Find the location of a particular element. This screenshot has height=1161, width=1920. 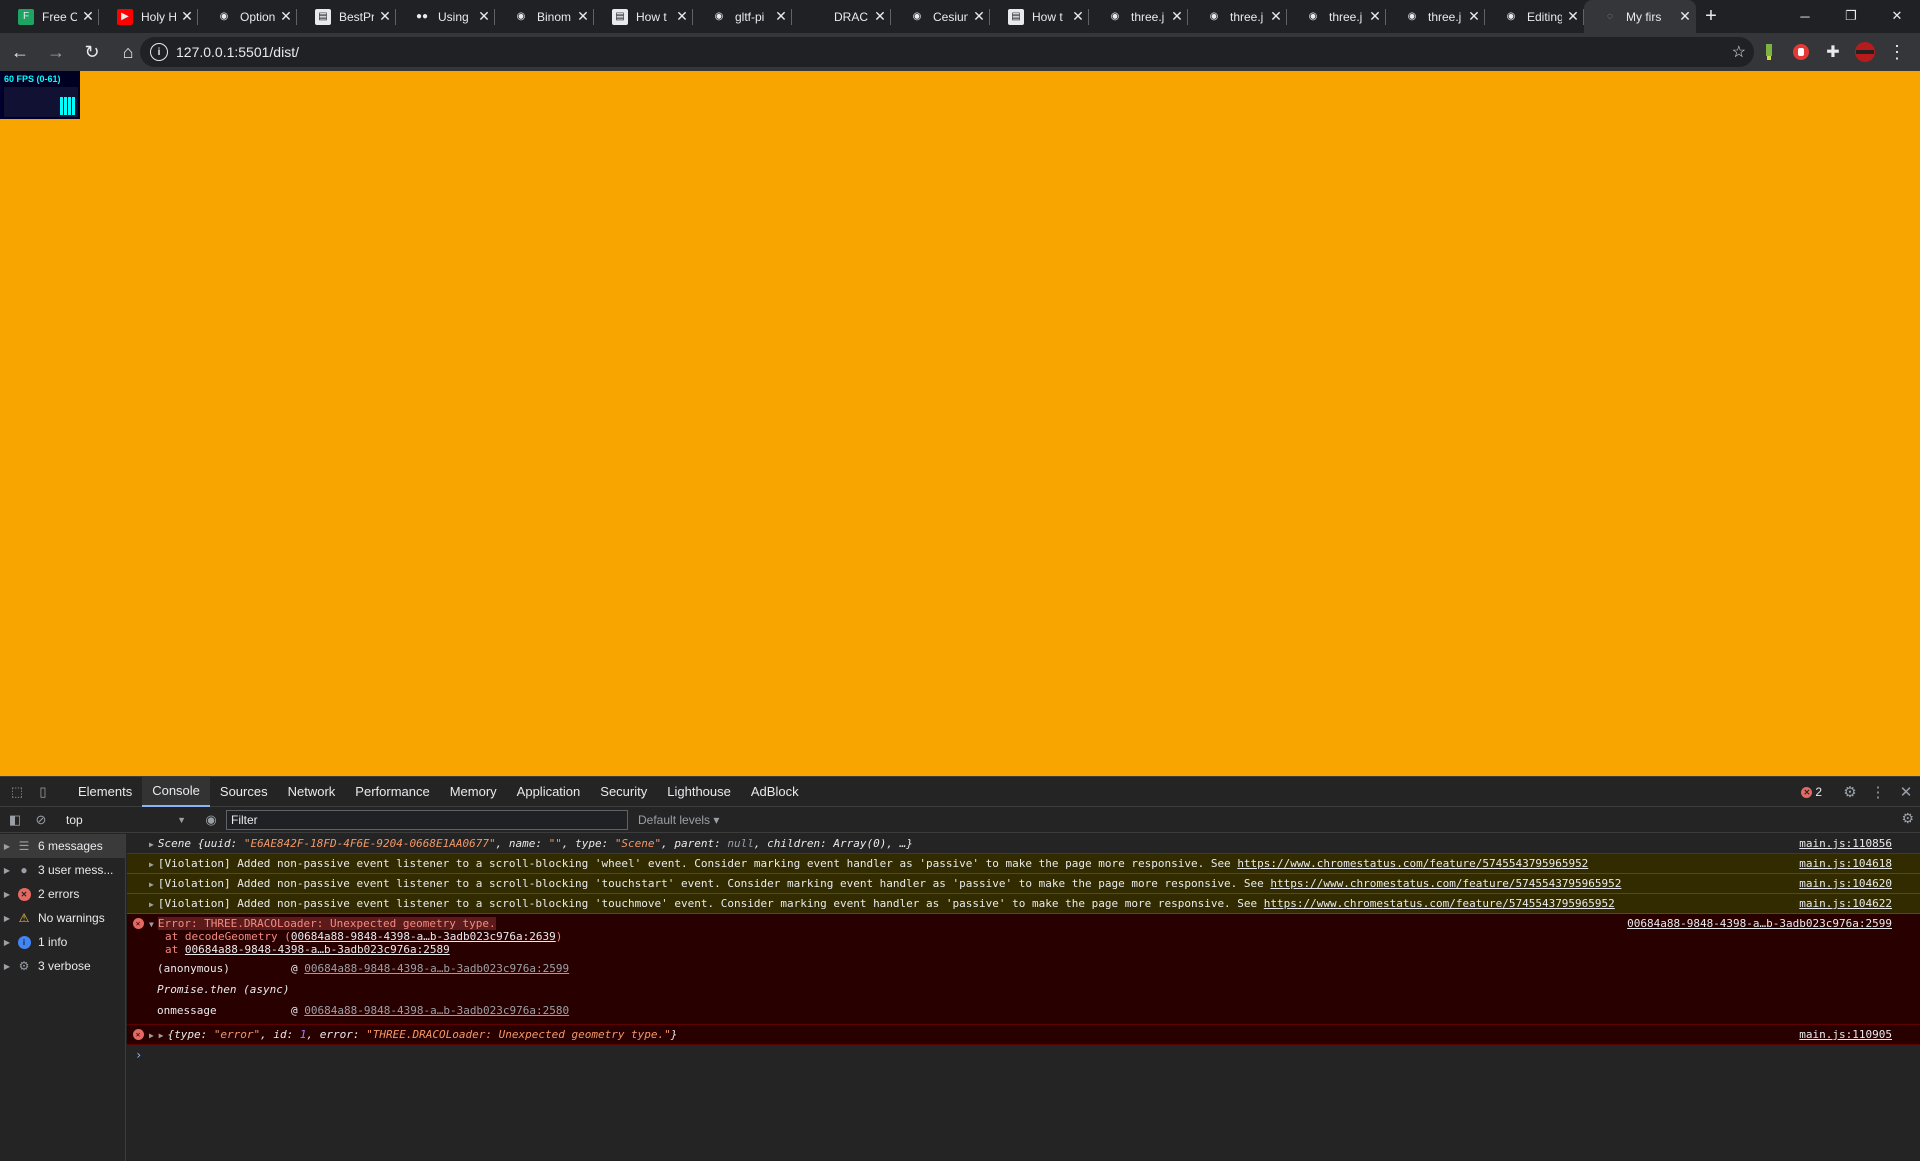

async-frame-link: 00684a88-9848-4398-a…b-3adb023c976a:2599 is located at coordinates (436, 968).